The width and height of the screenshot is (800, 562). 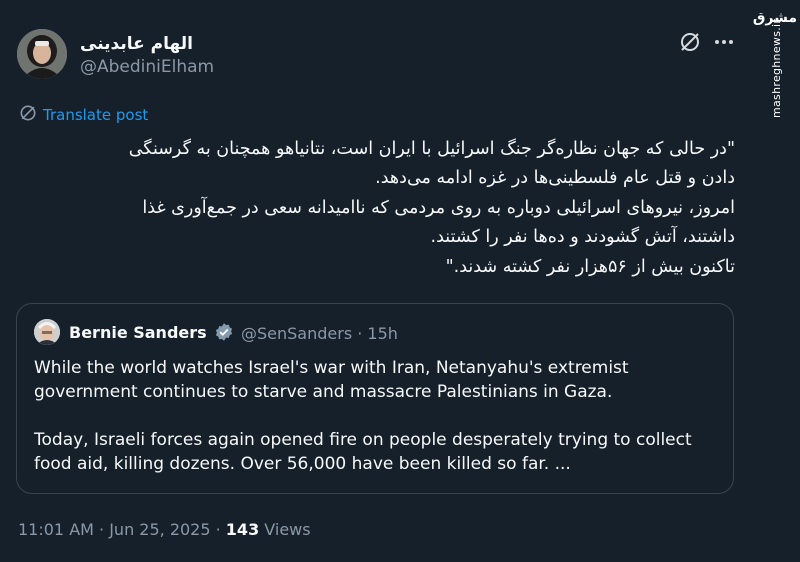 What do you see at coordinates (285, 529) in the screenshot?
I see `views-label: Views` at bounding box center [285, 529].